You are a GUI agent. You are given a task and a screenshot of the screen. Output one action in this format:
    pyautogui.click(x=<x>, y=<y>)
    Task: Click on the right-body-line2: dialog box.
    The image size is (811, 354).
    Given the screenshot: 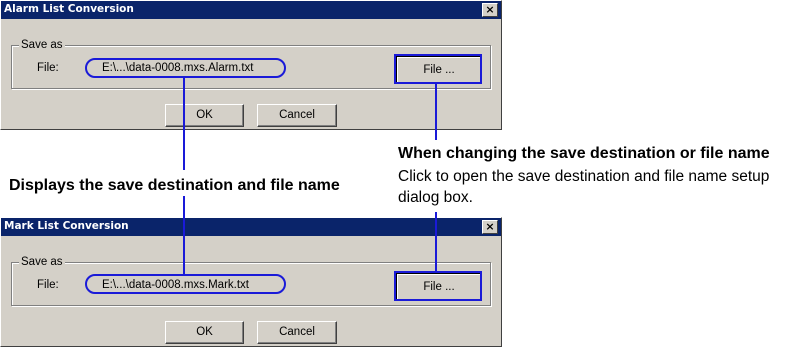 What is the action you would take?
    pyautogui.click(x=435, y=197)
    